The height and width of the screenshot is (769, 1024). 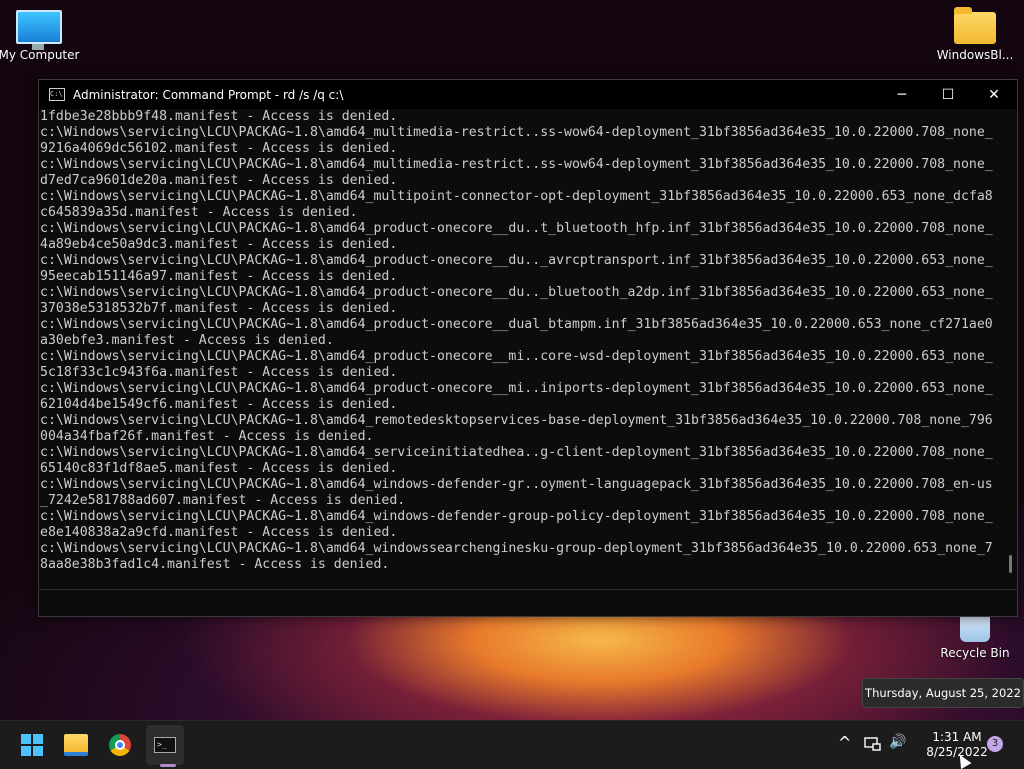 I want to click on minimize-button: ─, so click(x=902, y=94).